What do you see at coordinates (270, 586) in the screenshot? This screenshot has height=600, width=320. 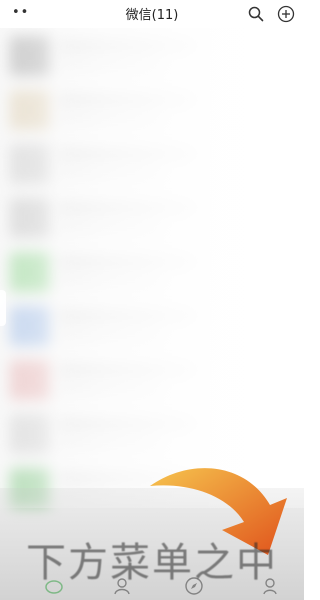 I see `me-tab-icon` at bounding box center [270, 586].